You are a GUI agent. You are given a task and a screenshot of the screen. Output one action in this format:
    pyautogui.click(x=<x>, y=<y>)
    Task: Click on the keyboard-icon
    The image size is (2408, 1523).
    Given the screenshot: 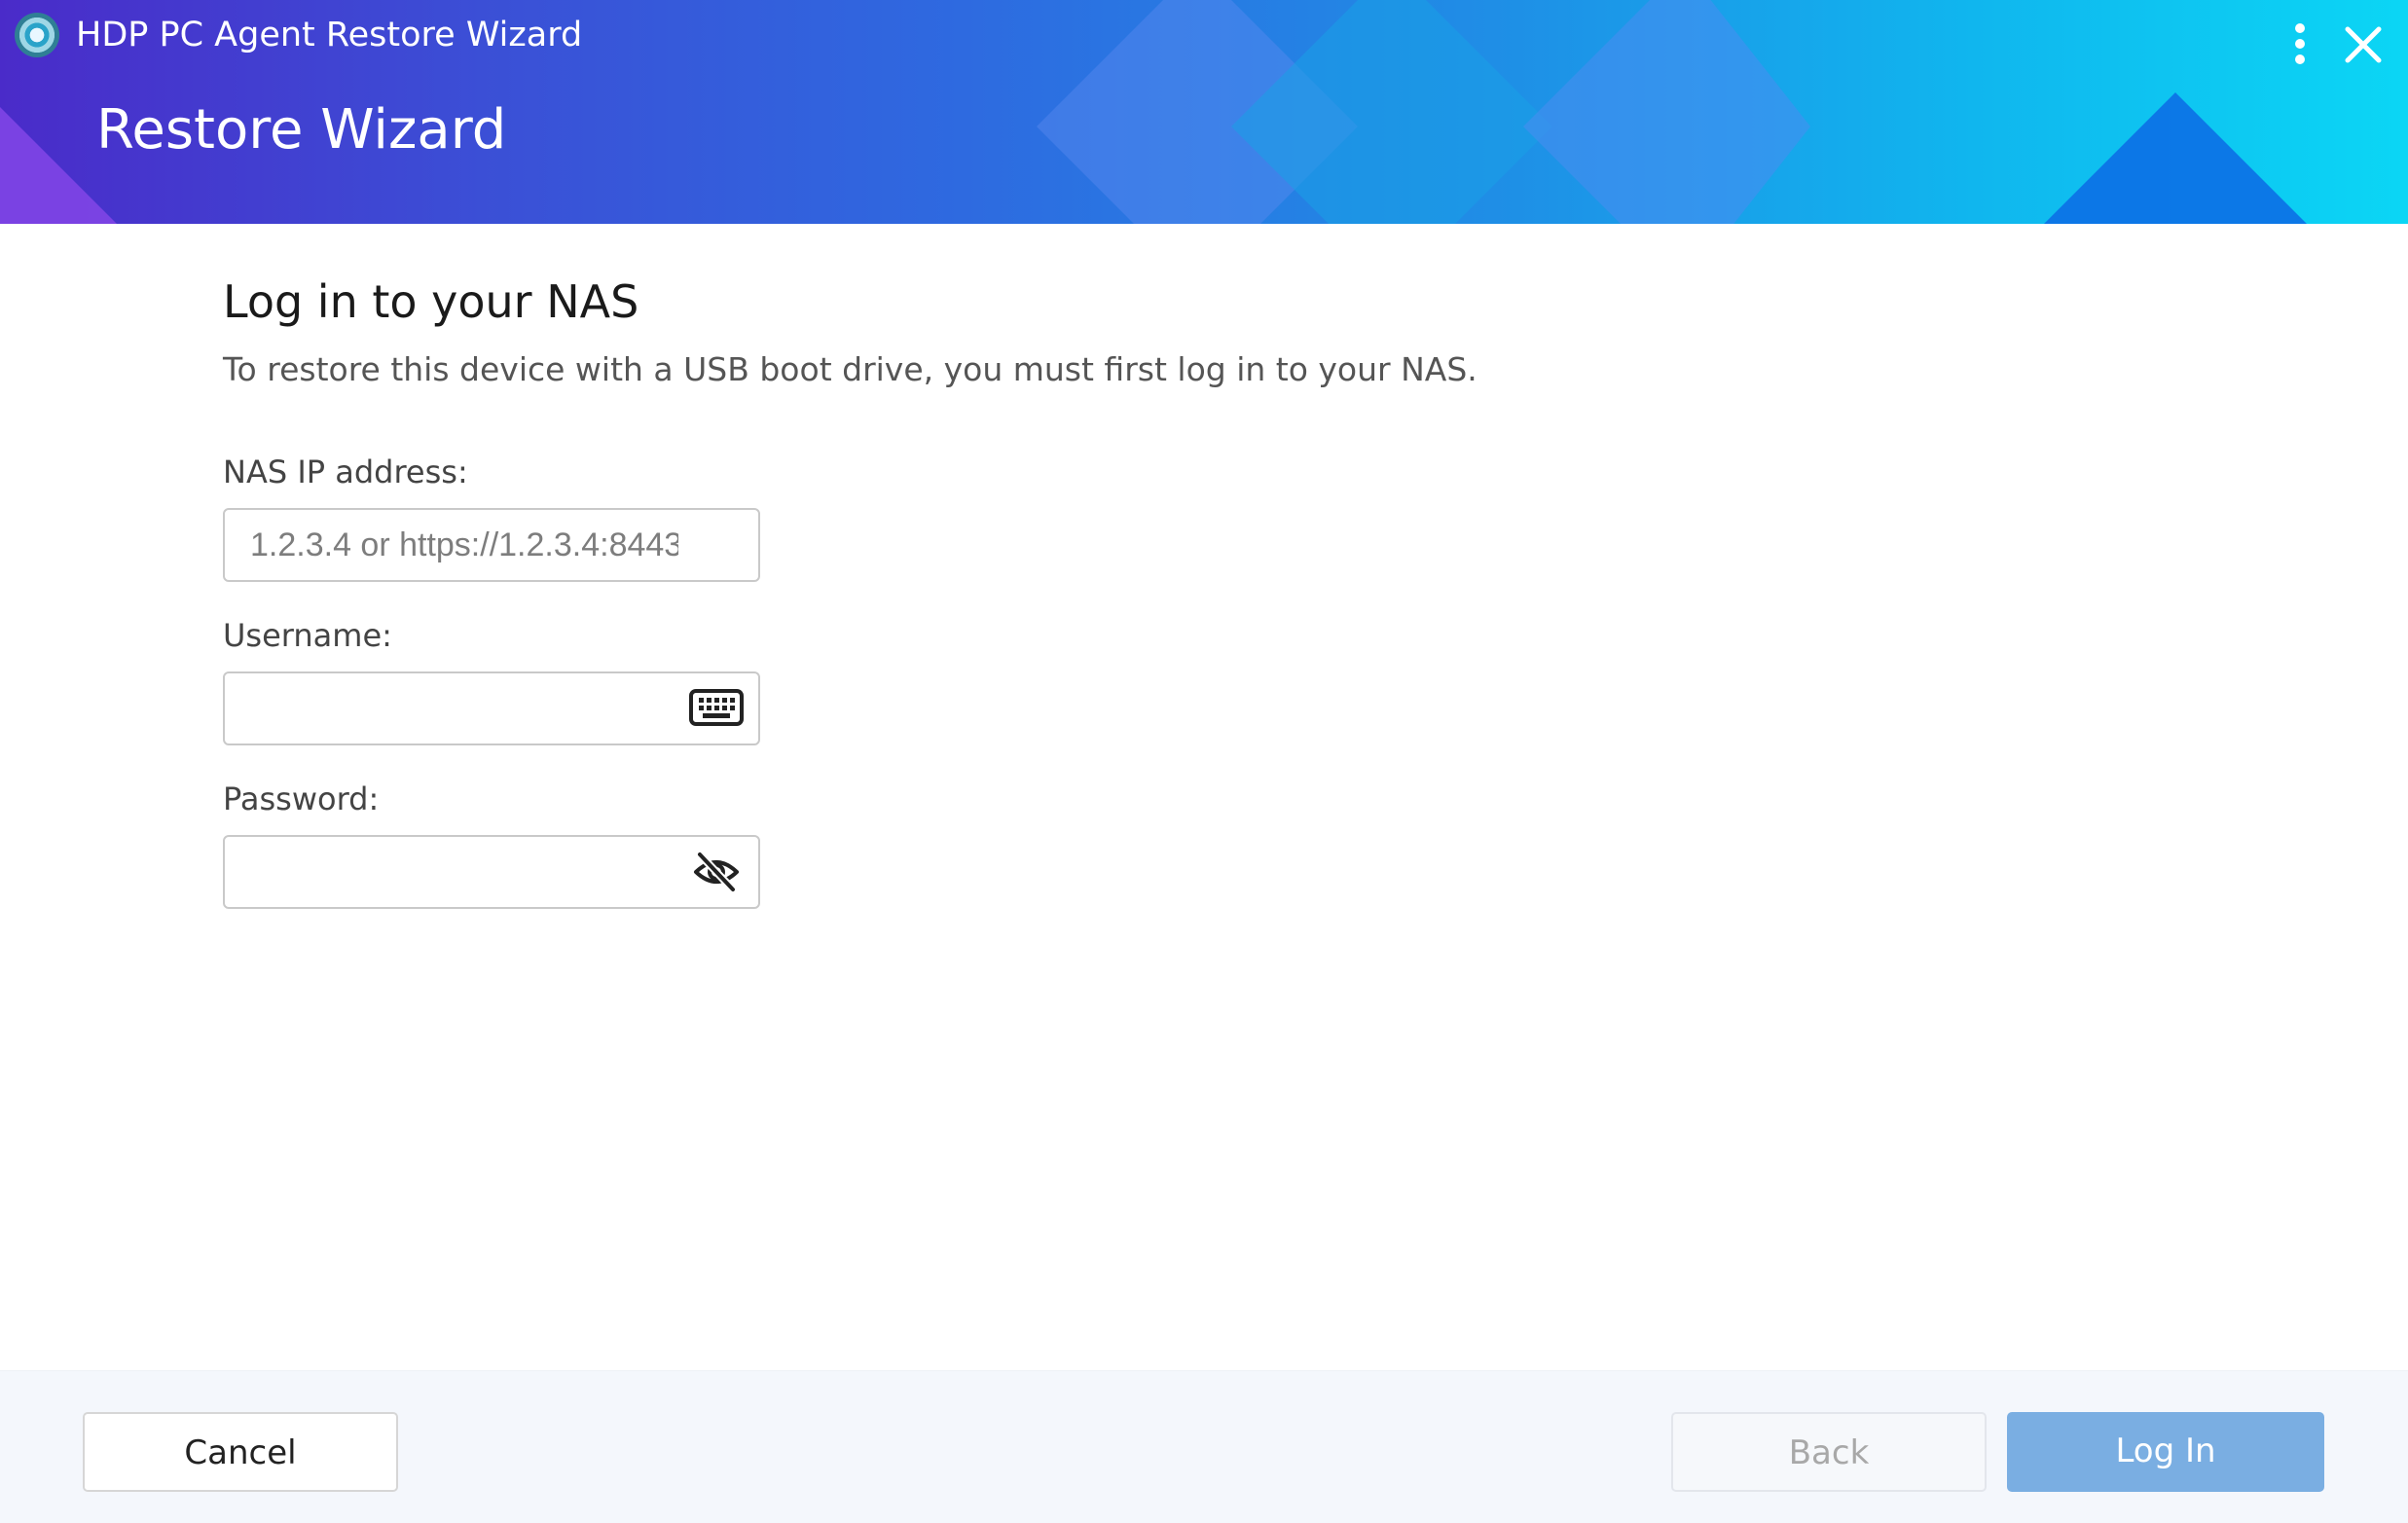 What is the action you would take?
    pyautogui.click(x=716, y=707)
    